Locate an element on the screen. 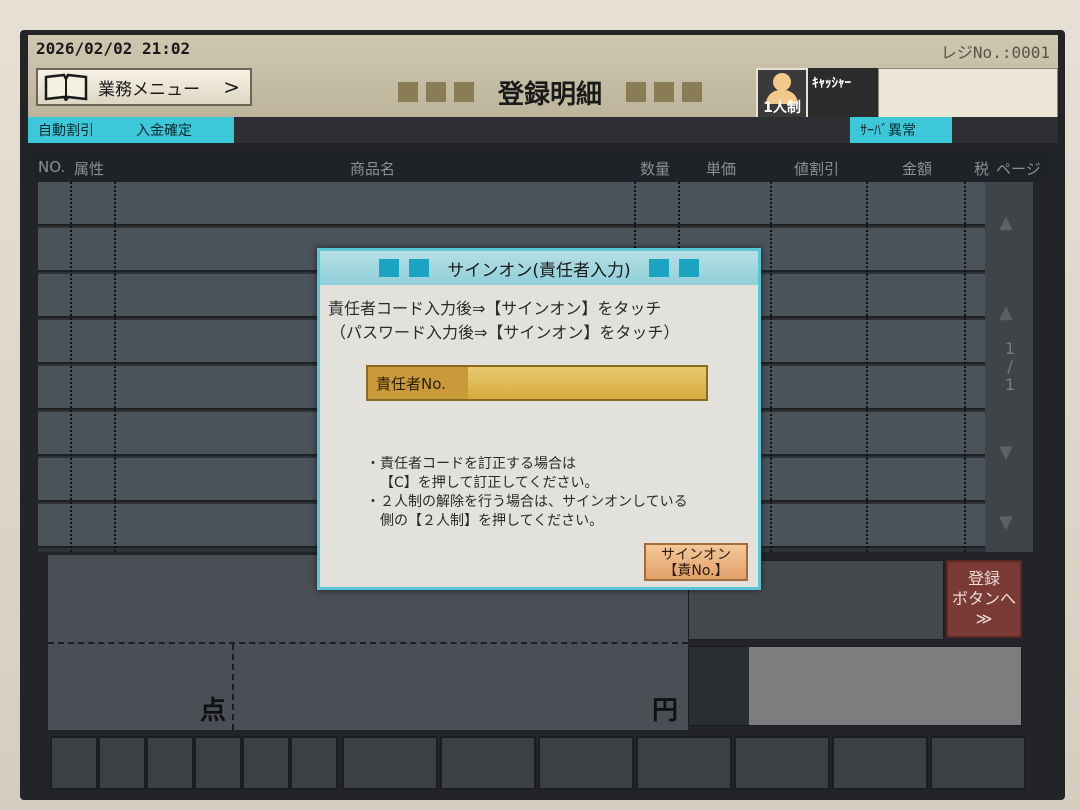 This screenshot has height=810, width=1080. cashier-label: ｷｬｯｼｬｰ is located at coordinates (843, 94).